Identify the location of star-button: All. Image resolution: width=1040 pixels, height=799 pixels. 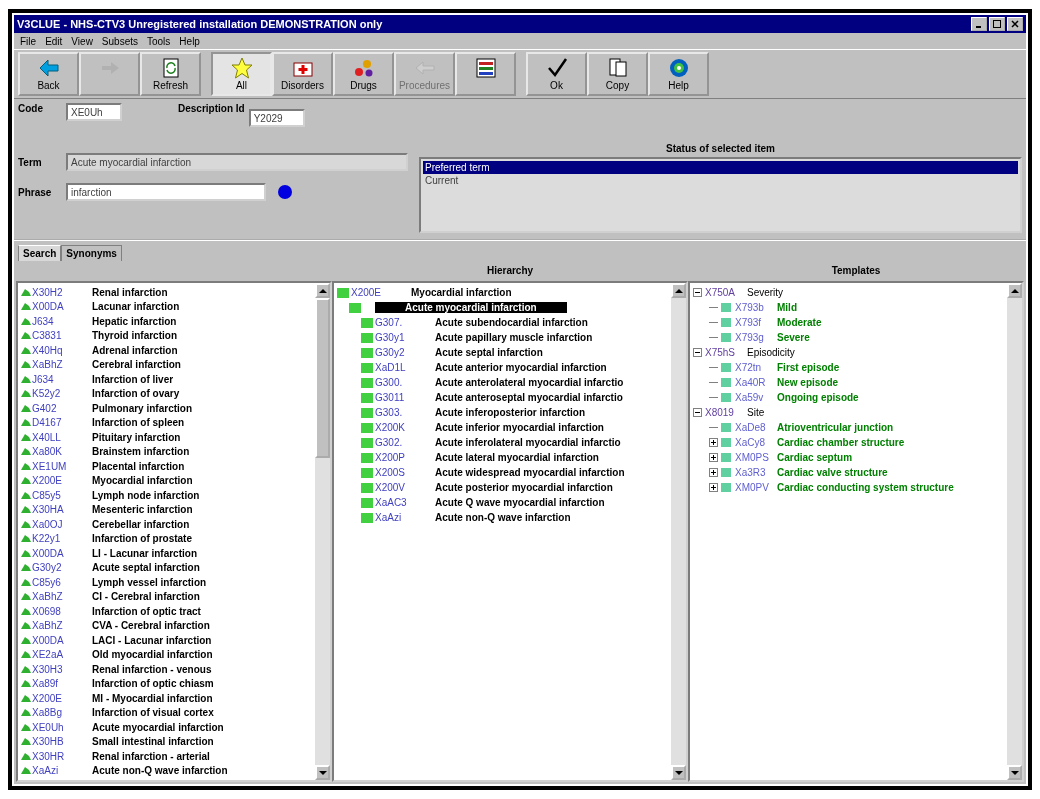
(241, 74).